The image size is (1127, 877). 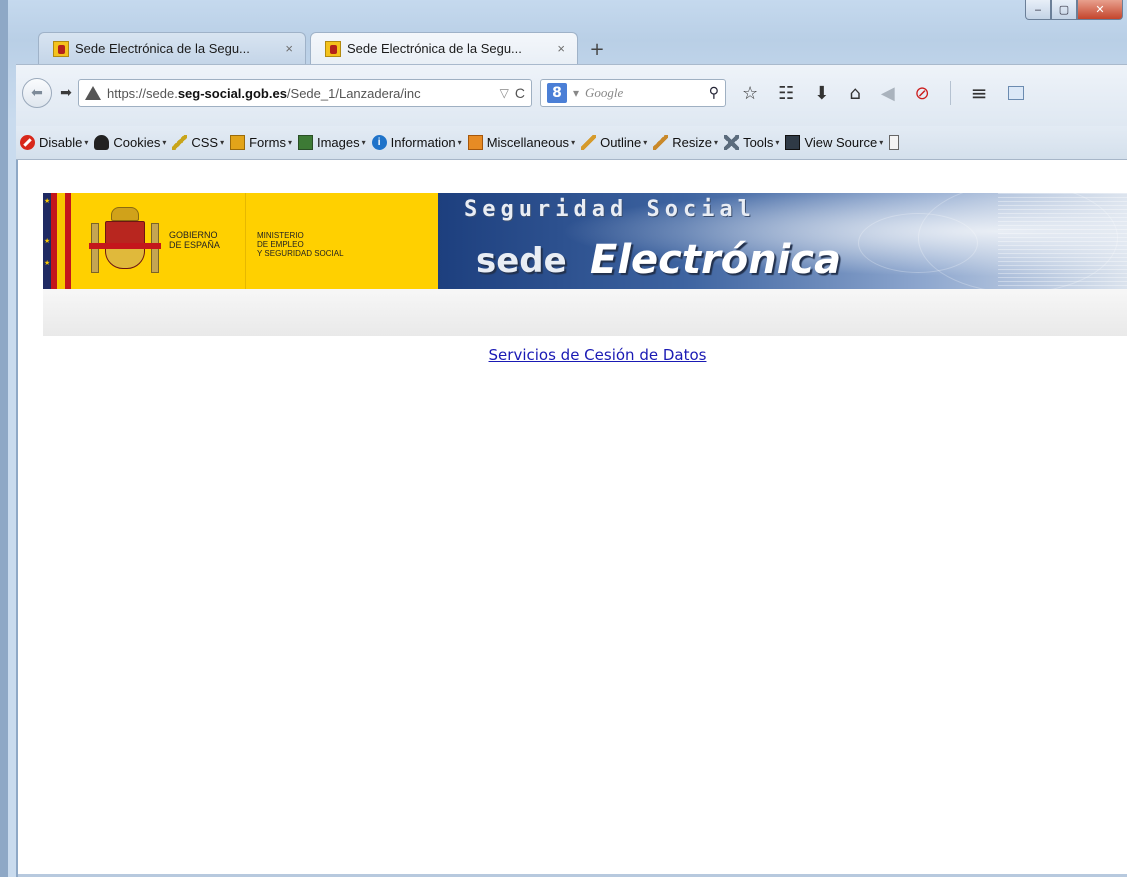 What do you see at coordinates (504, 93) in the screenshot?
I see `url-history-dropdown-icon: ▽` at bounding box center [504, 93].